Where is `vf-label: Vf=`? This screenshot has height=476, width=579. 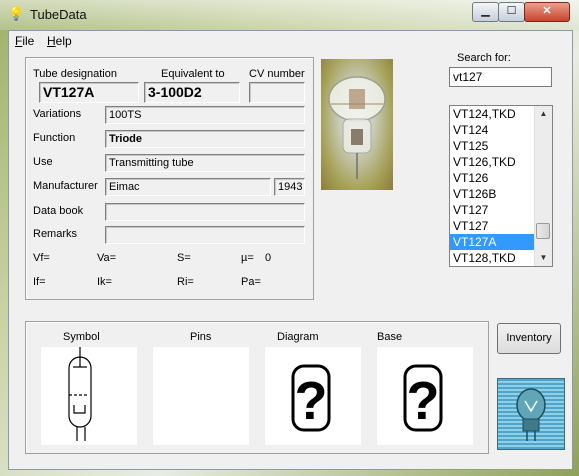 vf-label: Vf= is located at coordinates (41, 258).